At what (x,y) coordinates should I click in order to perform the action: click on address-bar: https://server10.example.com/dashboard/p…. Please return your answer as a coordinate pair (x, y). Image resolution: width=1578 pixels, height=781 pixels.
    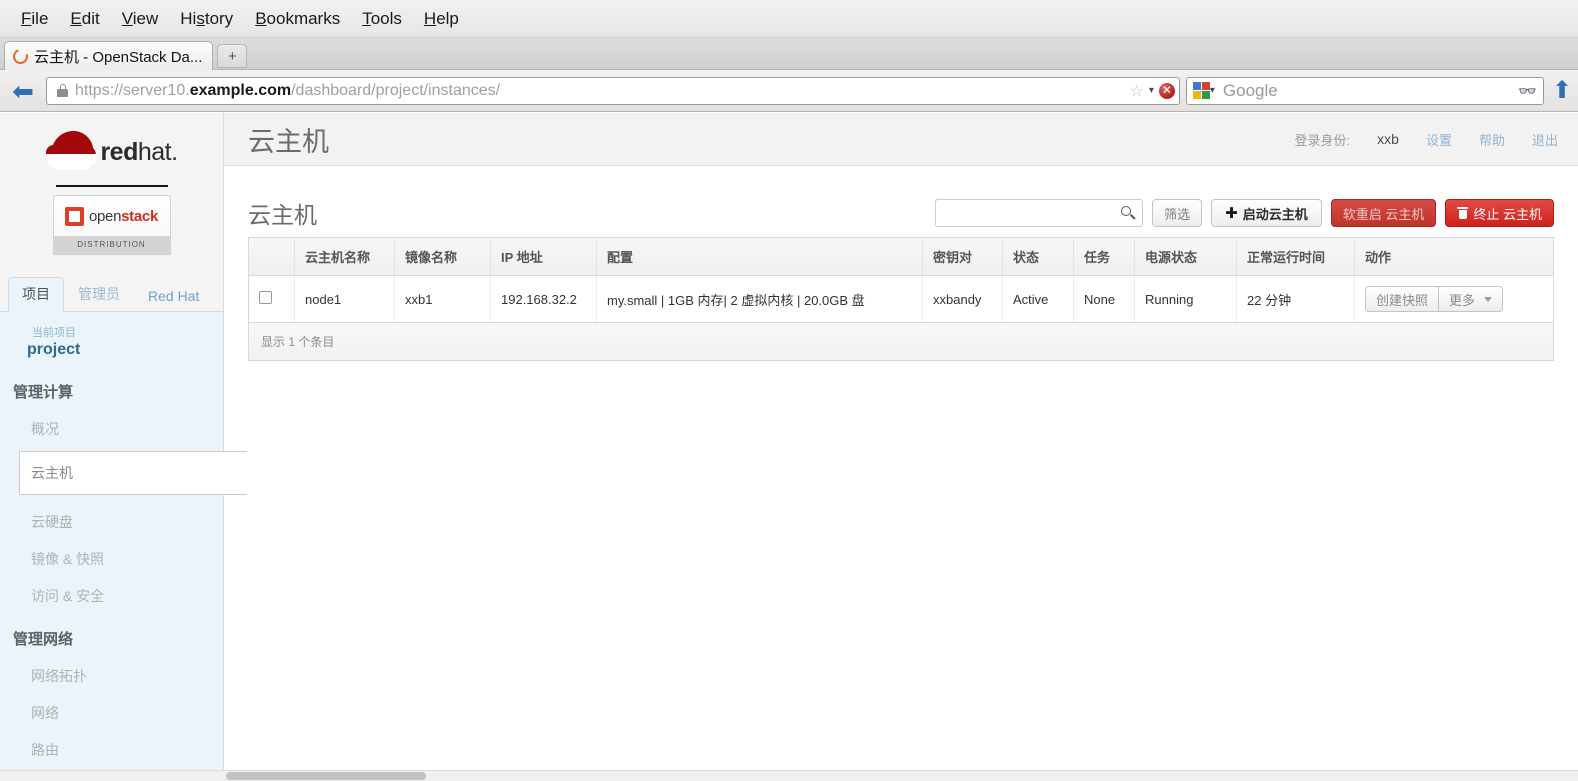
    Looking at the image, I should click on (613, 90).